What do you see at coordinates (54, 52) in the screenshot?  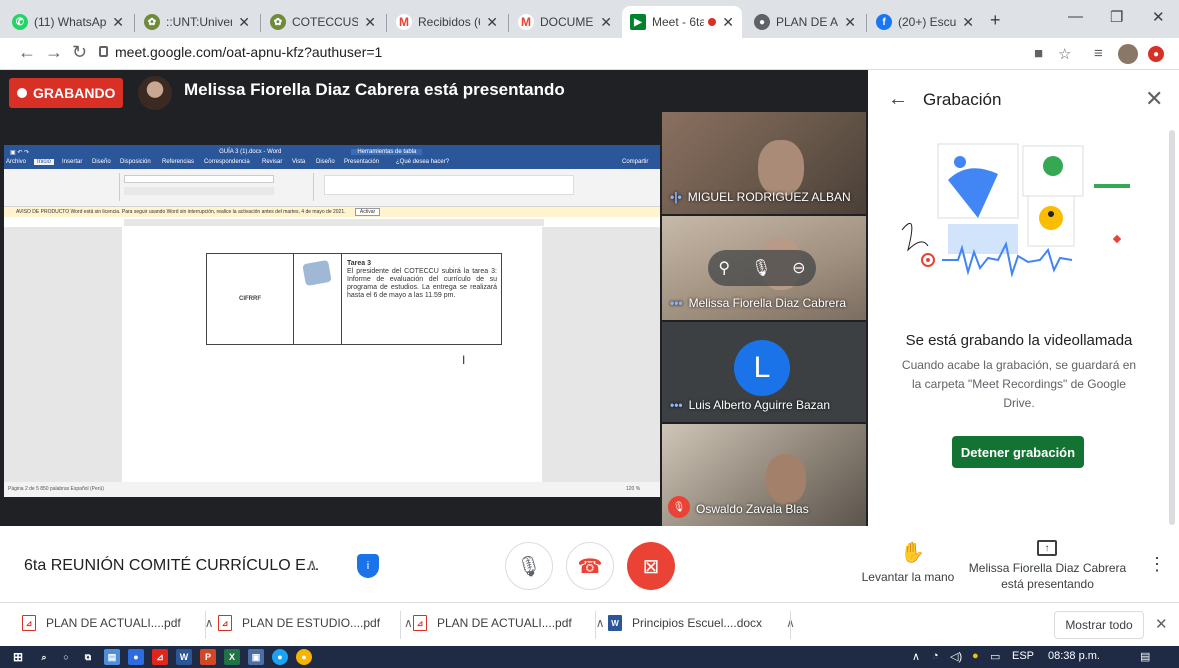 I see `forward-icon: →` at bounding box center [54, 52].